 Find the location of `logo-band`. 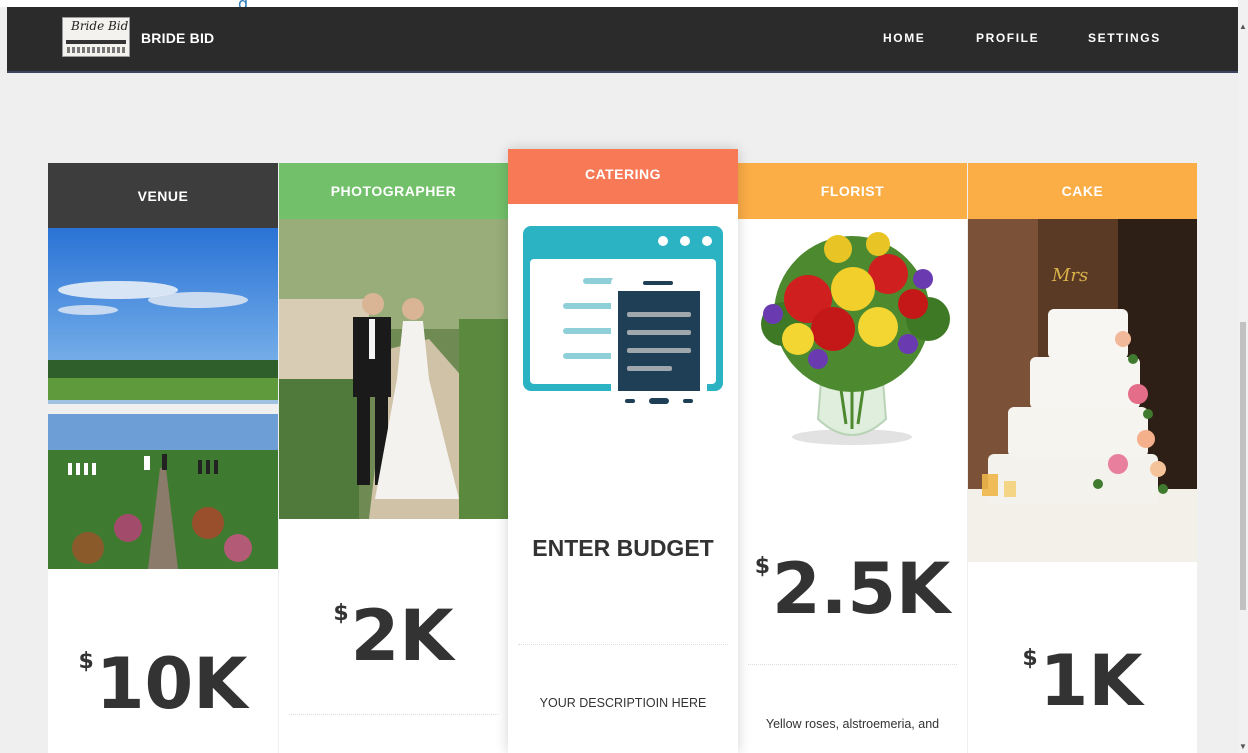

logo-band is located at coordinates (96, 42).